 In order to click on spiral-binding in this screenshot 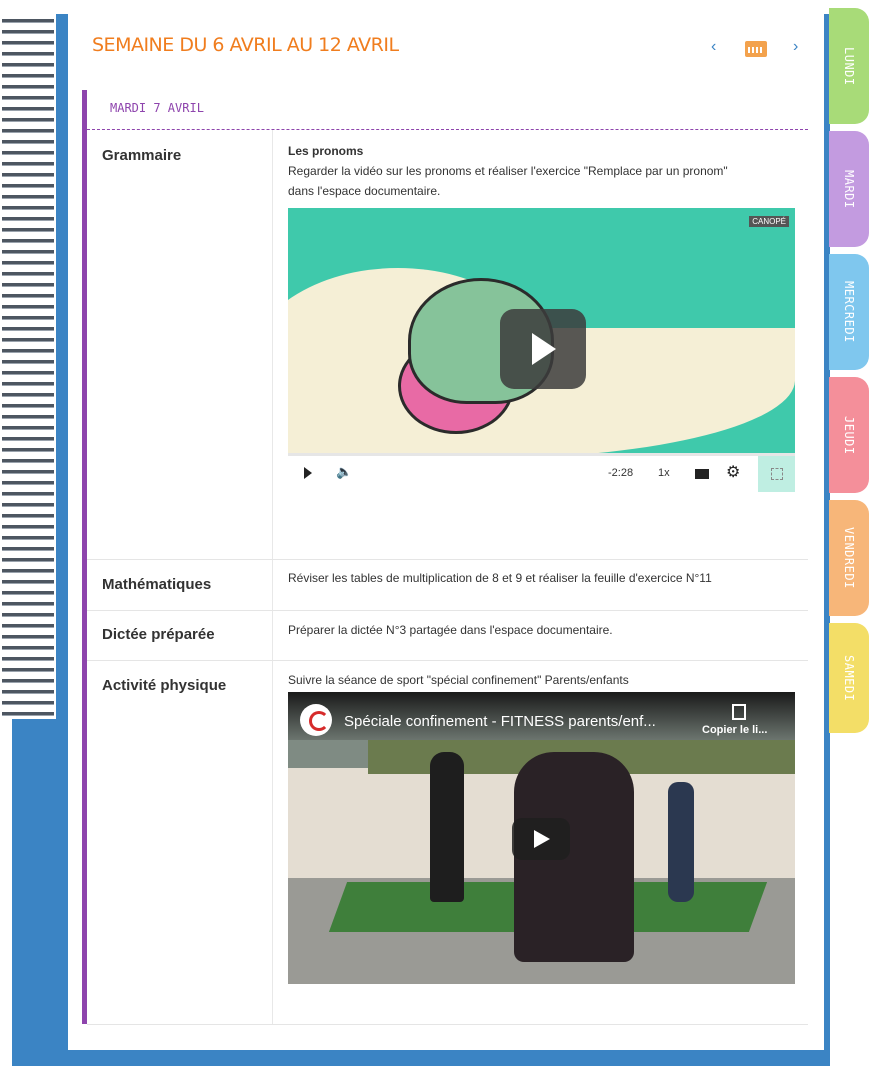, I will do `click(29, 366)`.